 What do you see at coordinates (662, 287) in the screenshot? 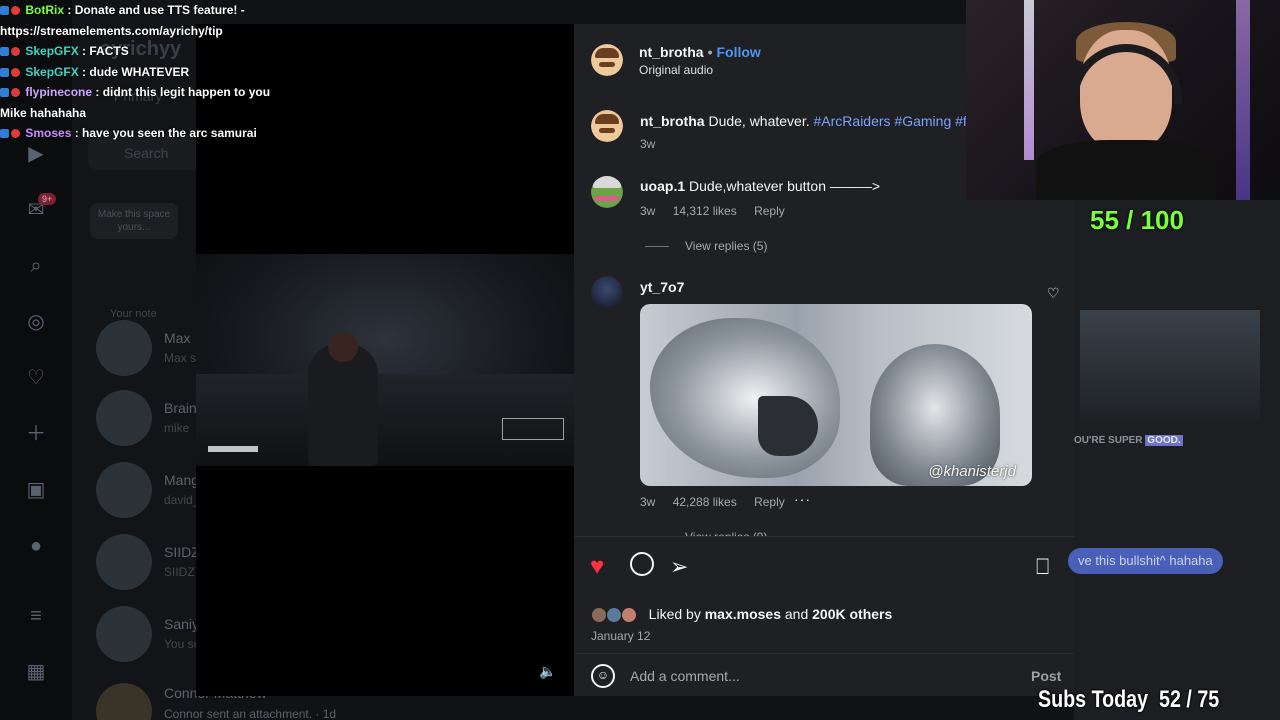
I see `comment-user: yt_7o7` at bounding box center [662, 287].